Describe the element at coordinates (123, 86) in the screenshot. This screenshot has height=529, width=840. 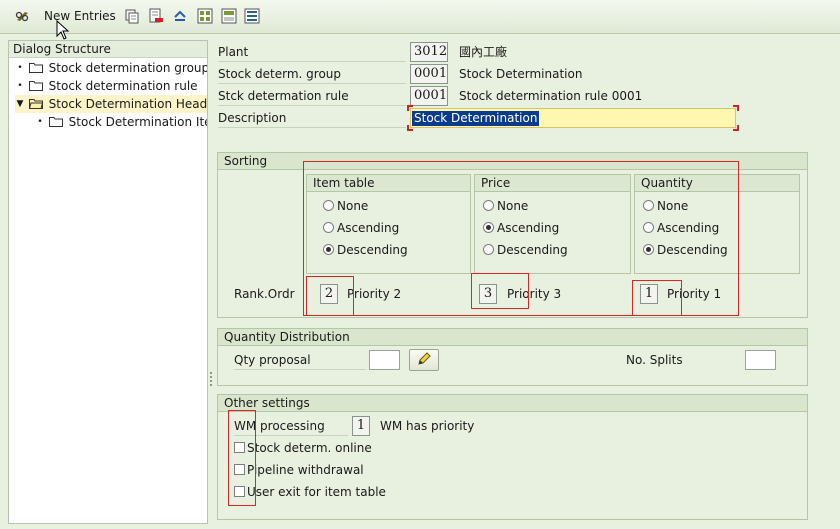
I see `tree-item-label: Stock determination rule` at that location.